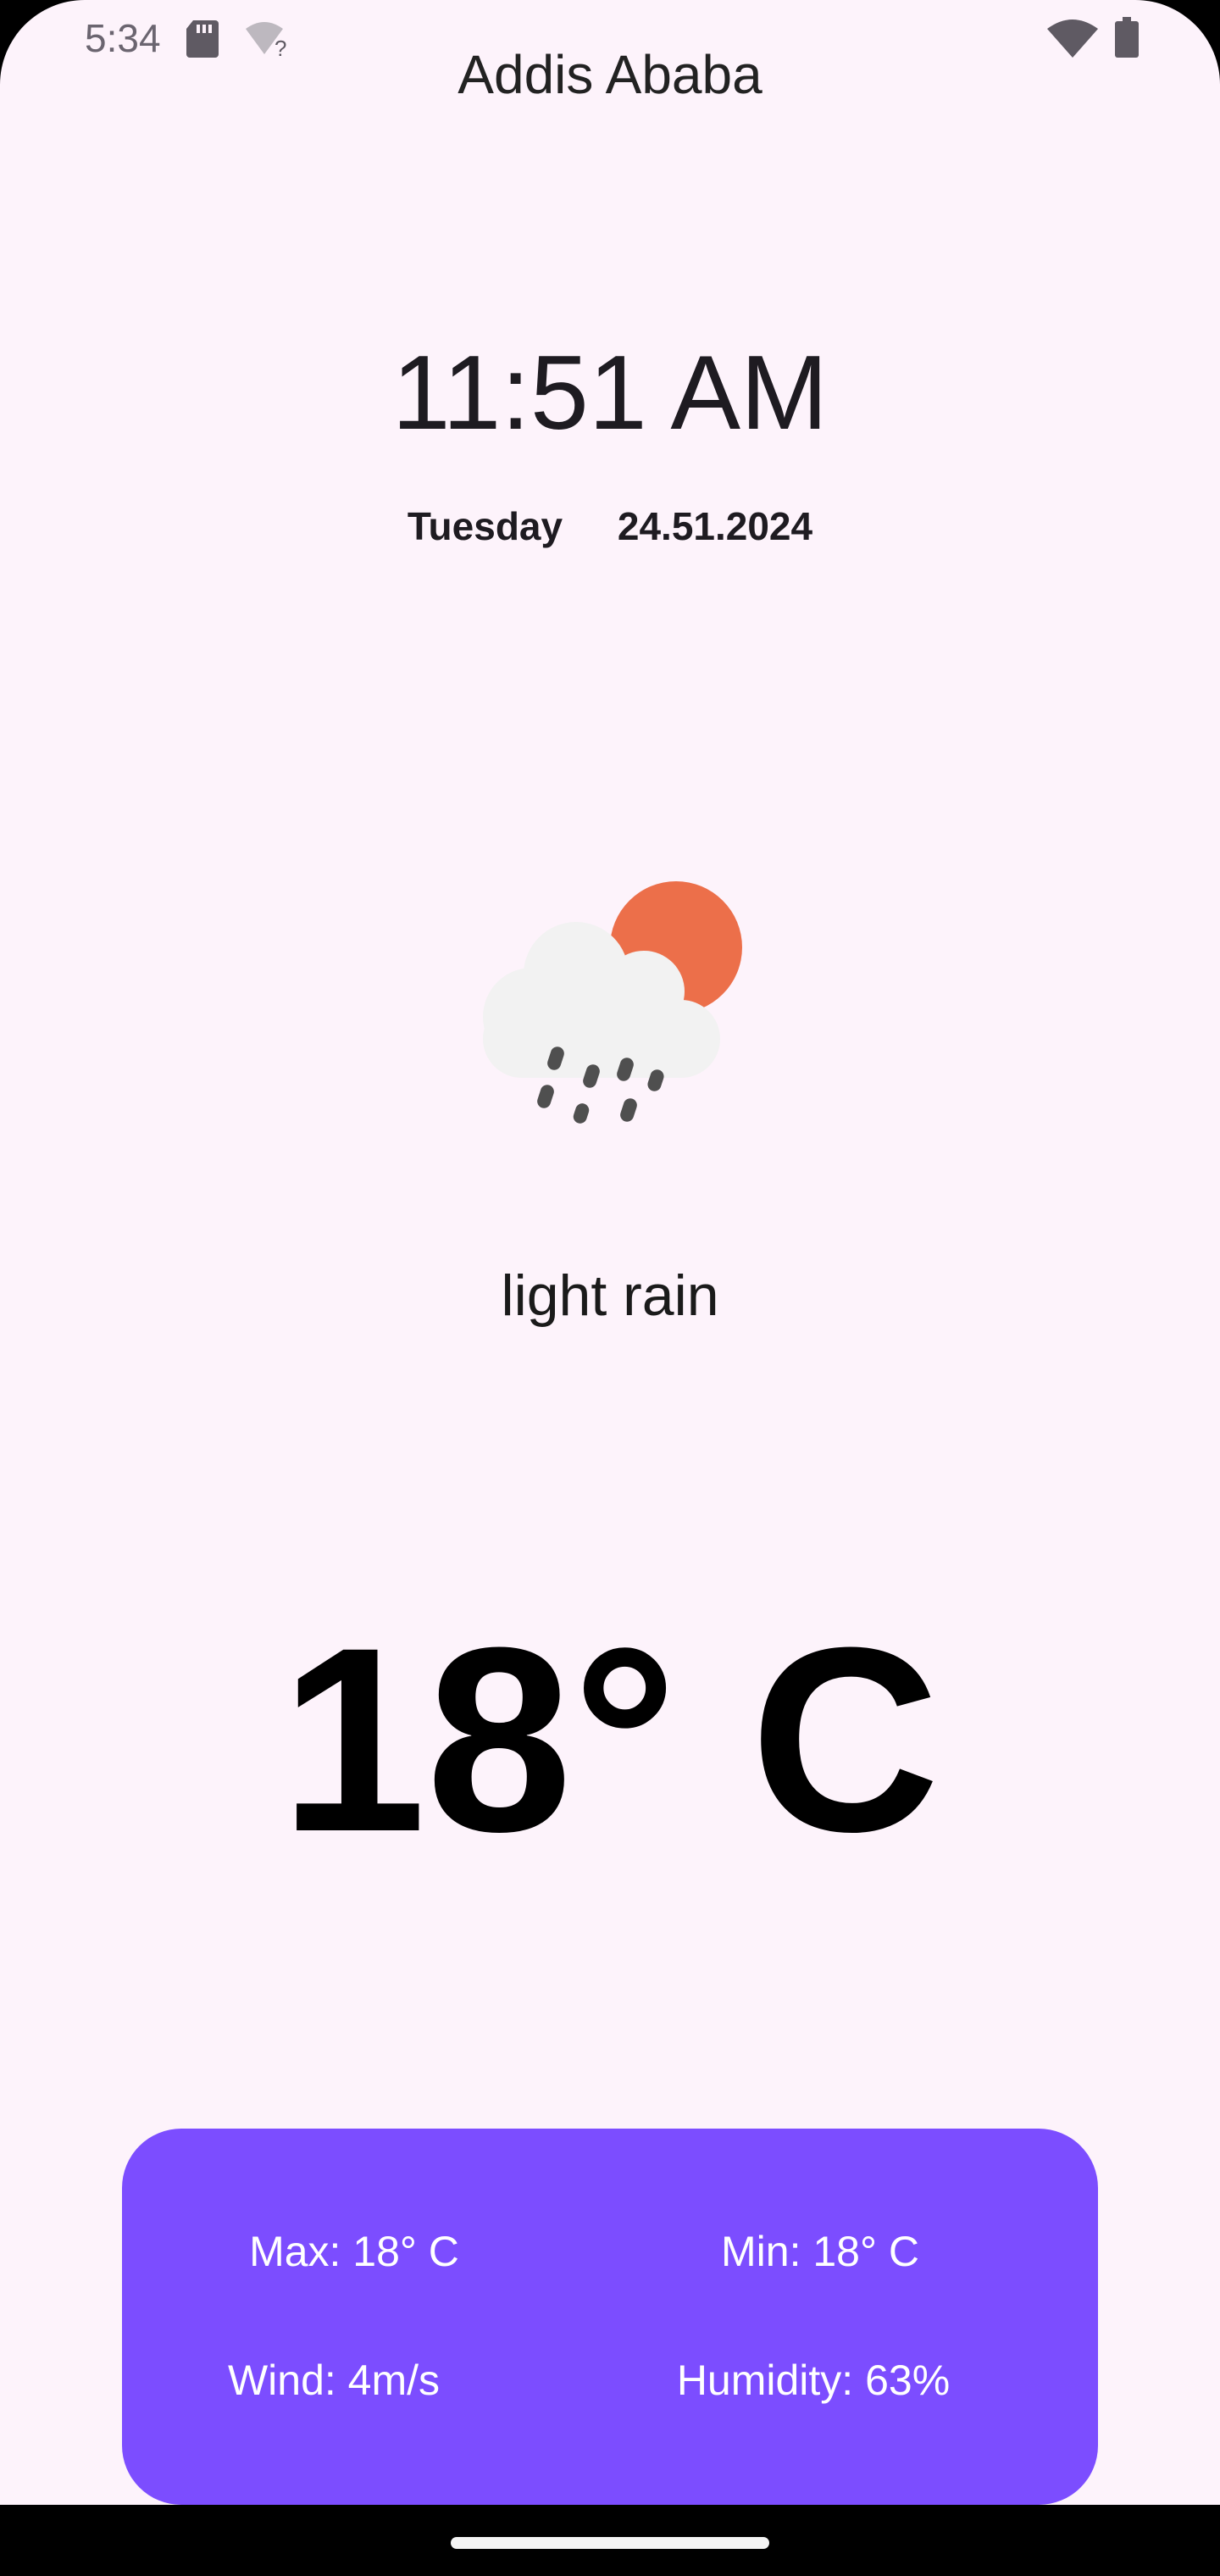 This screenshot has width=1220, height=2576. Describe the element at coordinates (610, 526) in the screenshot. I see `date-row: Tuesday 24.51.2024` at that location.